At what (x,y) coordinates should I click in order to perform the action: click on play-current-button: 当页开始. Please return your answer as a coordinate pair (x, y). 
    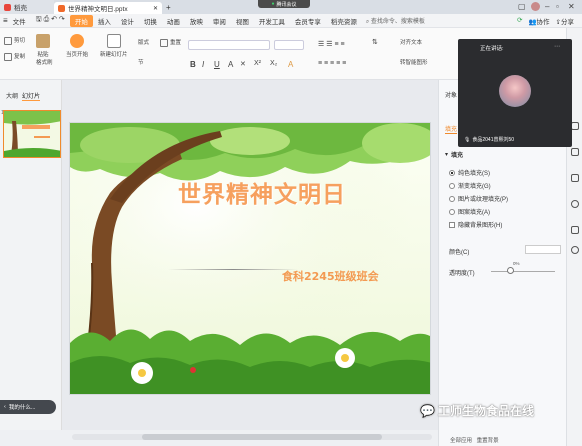
    Looking at the image, I should click on (77, 46).